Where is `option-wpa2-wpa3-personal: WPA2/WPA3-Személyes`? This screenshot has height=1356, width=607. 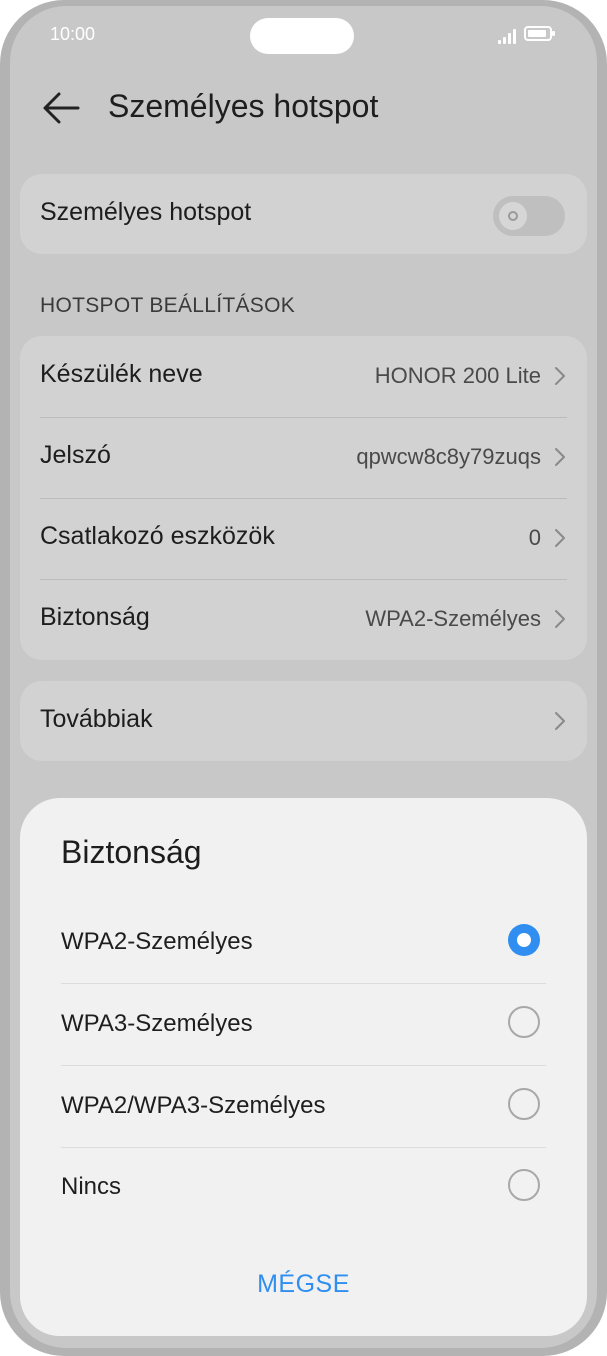 option-wpa2-wpa3-personal: WPA2/WPA3-Személyes is located at coordinates (303, 1106).